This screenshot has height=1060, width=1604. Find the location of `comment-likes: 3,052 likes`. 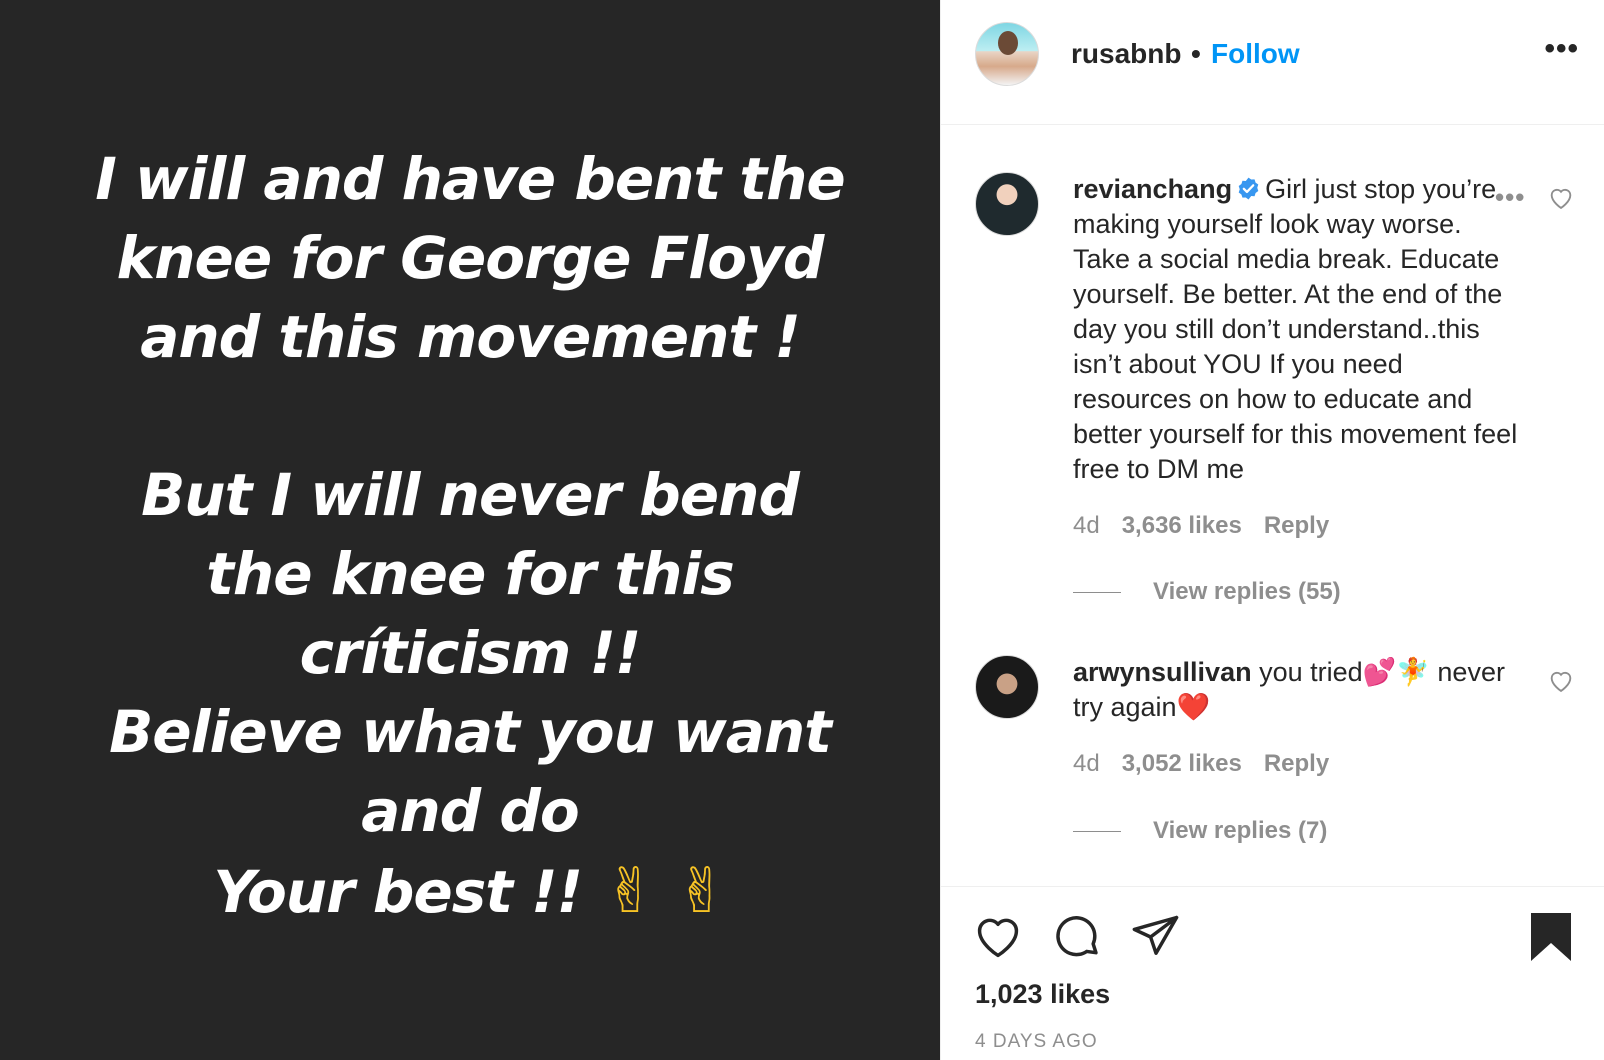

comment-likes: 3,052 likes is located at coordinates (1182, 763).